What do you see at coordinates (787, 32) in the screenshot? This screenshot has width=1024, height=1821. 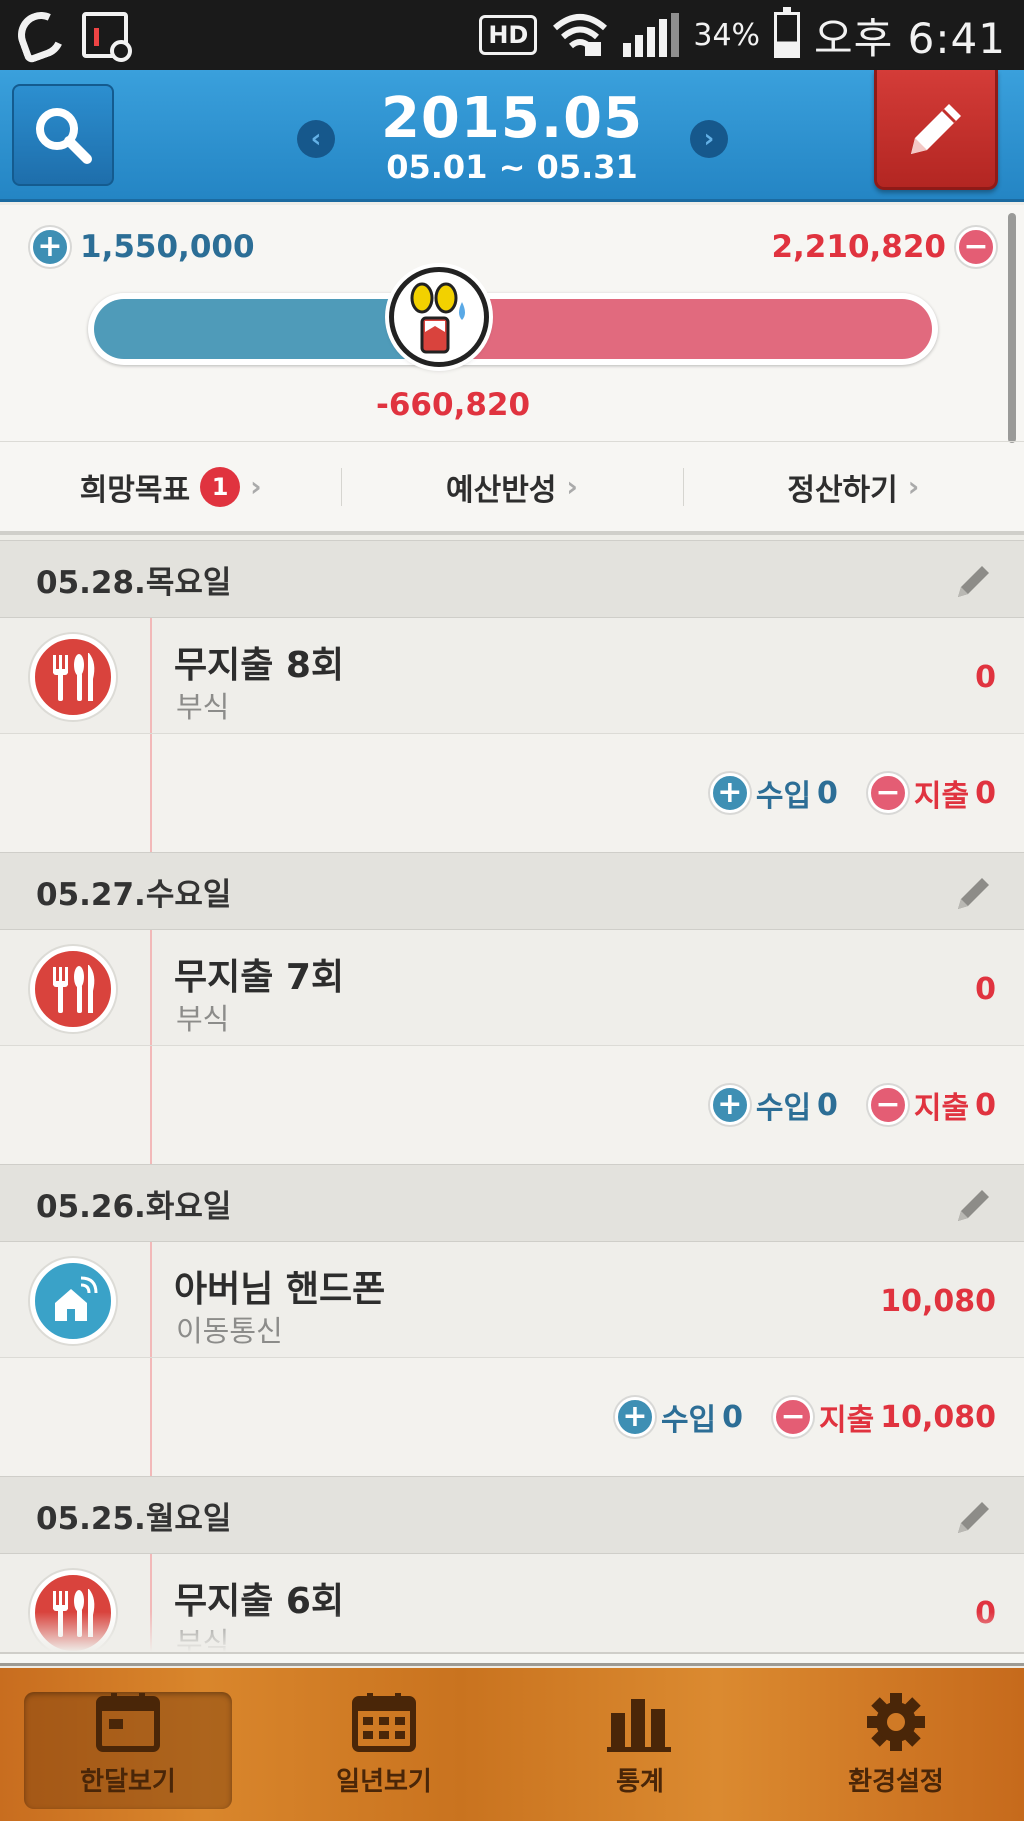 I see `battery-icon` at bounding box center [787, 32].